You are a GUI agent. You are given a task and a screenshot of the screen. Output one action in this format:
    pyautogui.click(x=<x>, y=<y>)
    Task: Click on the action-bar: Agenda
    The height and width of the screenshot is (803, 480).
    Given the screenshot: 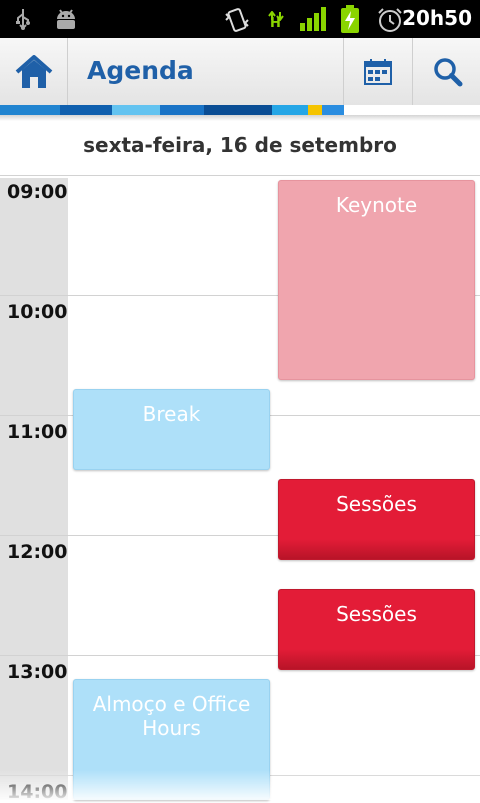 What is the action you would take?
    pyautogui.click(x=240, y=71)
    